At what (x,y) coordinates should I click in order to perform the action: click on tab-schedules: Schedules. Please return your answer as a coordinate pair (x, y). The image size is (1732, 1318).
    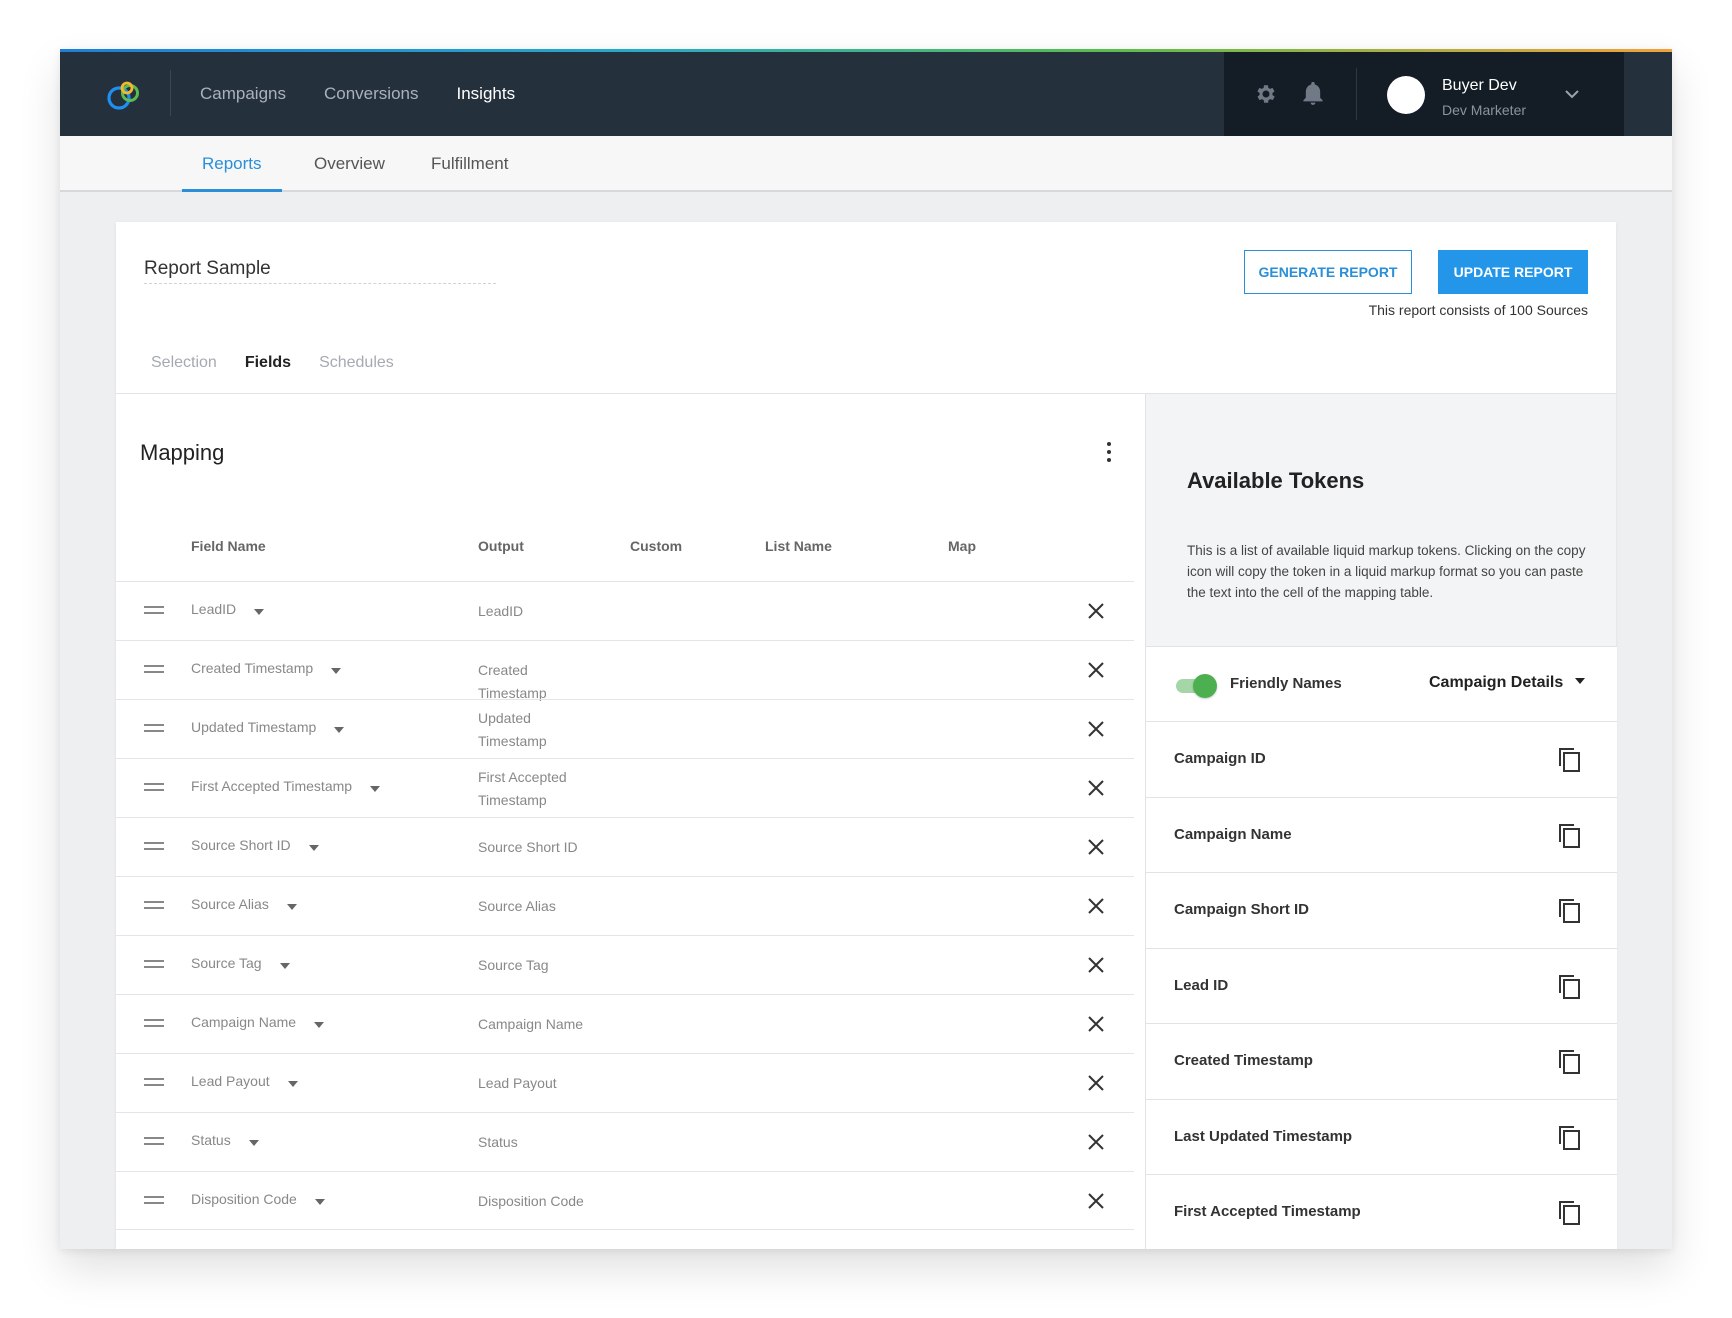
    Looking at the image, I should click on (356, 363).